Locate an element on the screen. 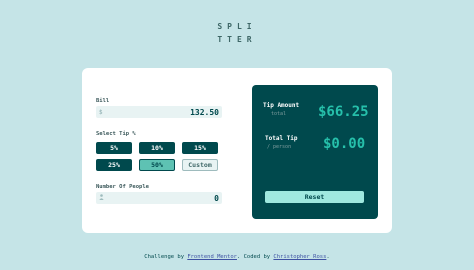  tip-amount-value: $66.25 is located at coordinates (343, 112).